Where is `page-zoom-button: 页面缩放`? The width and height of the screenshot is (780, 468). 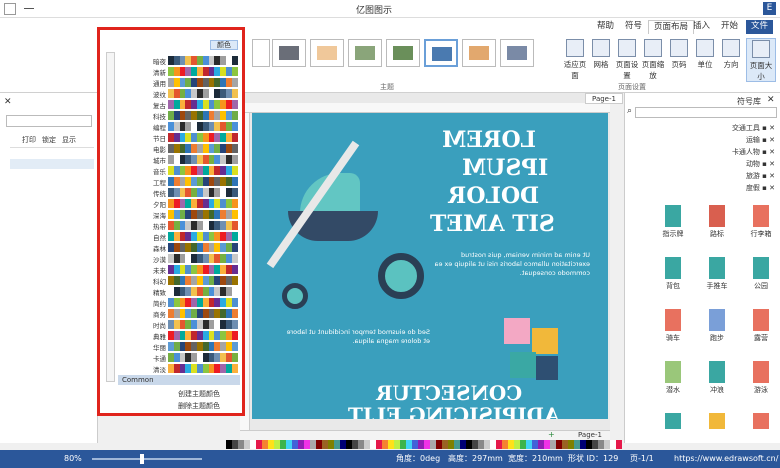
page-zoom-button: 页面缩放 is located at coordinates (653, 60).